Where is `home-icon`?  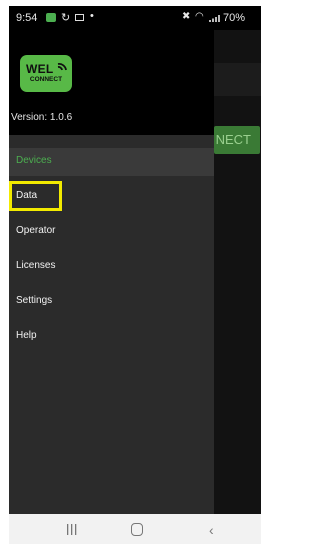
home-icon is located at coordinates (137, 529).